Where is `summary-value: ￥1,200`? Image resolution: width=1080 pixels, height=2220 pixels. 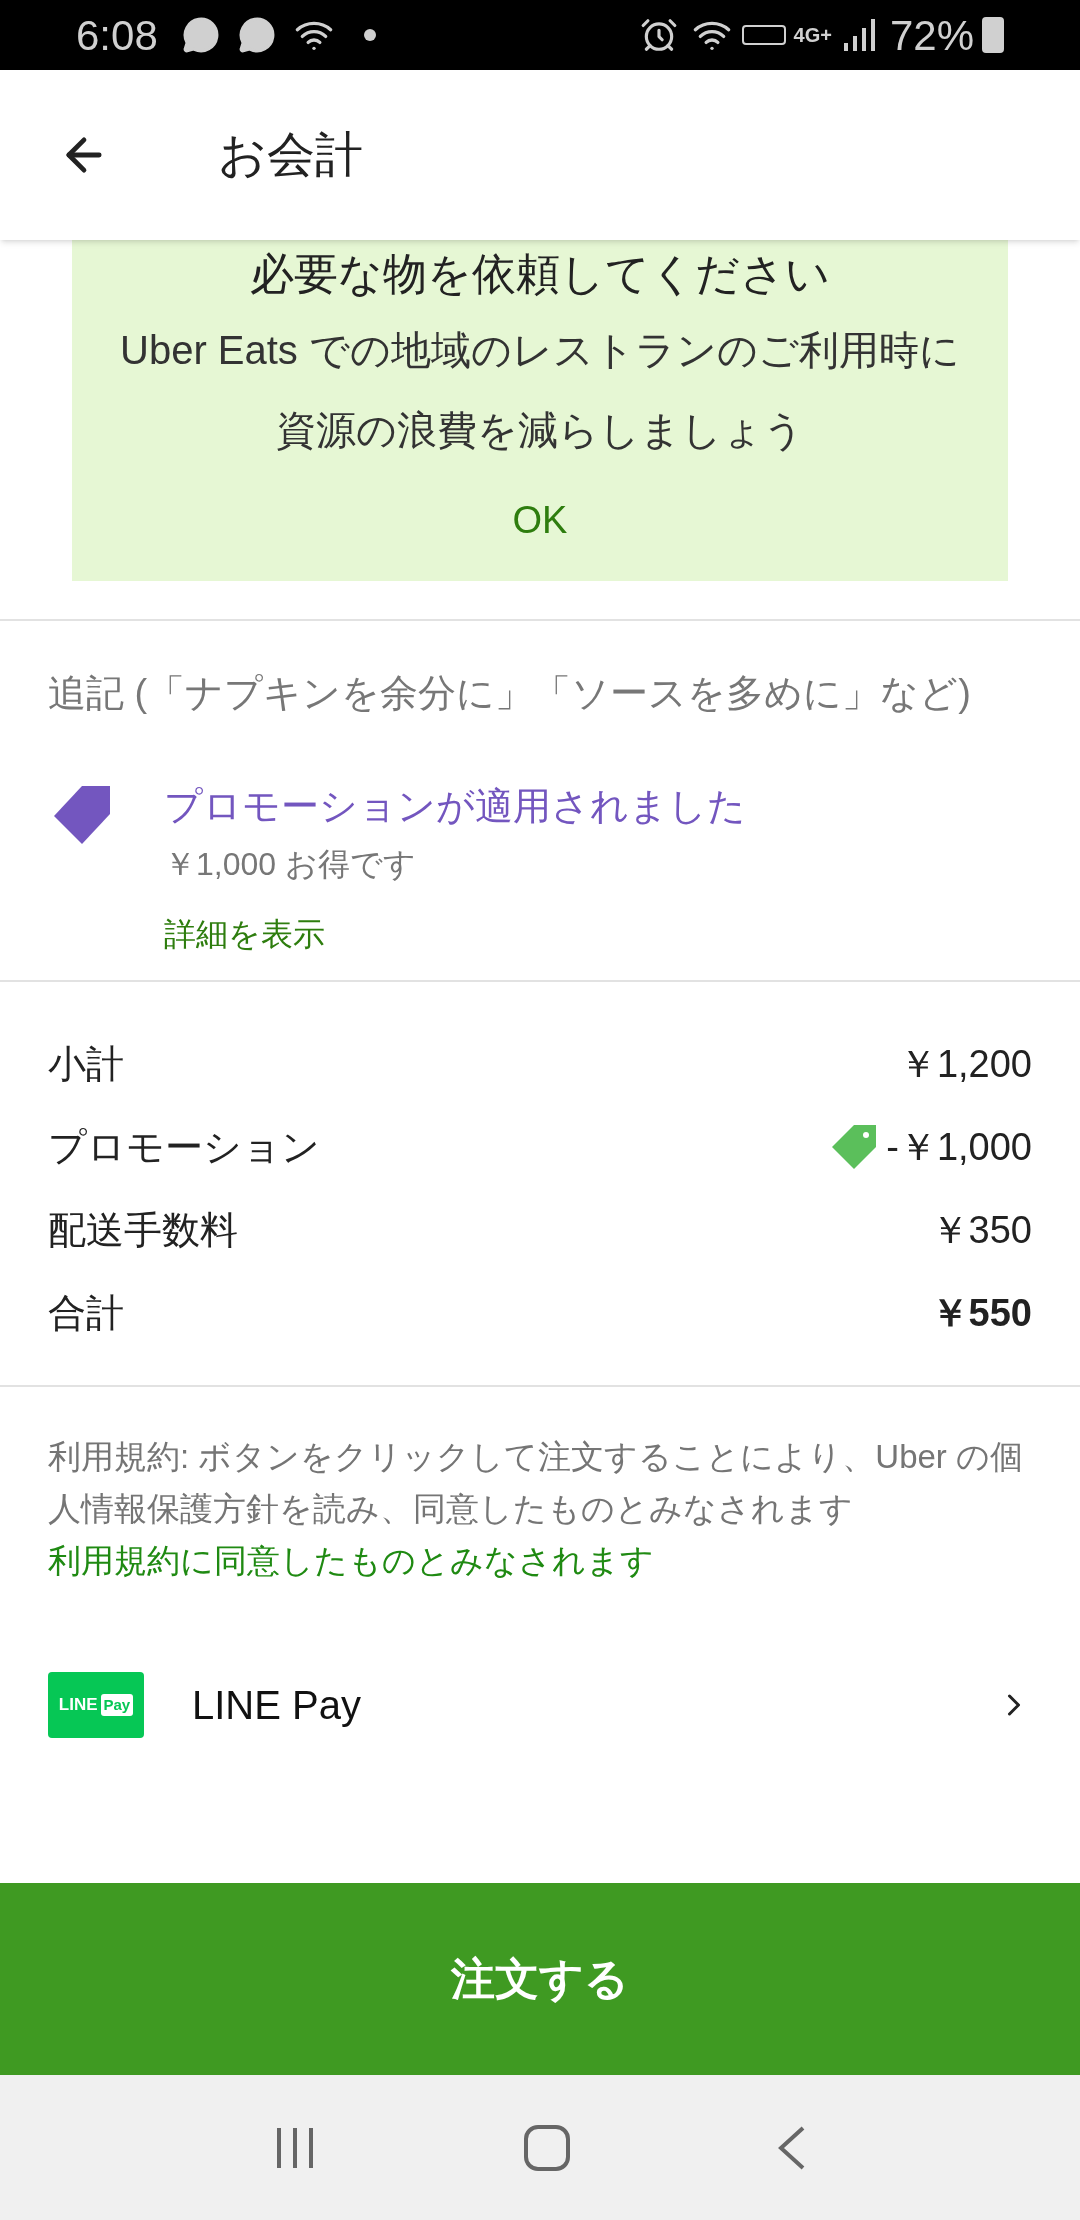 summary-value: ￥1,200 is located at coordinates (965, 1064).